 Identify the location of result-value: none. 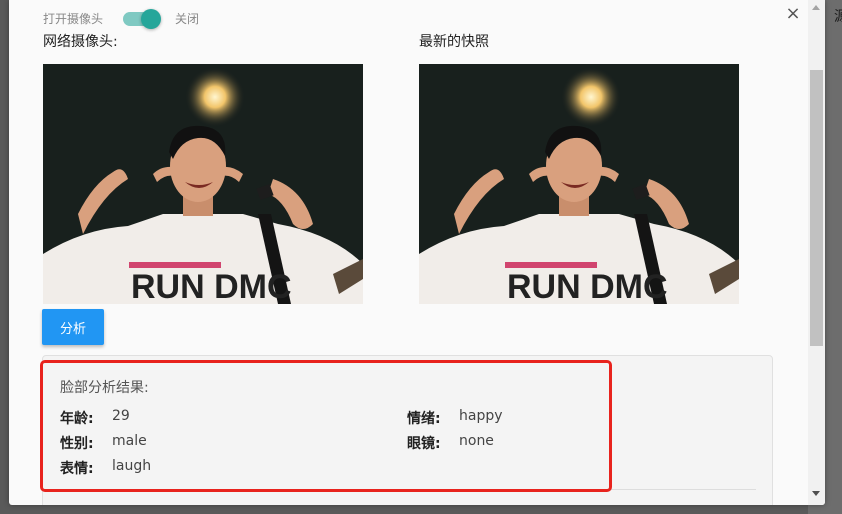
(476, 441).